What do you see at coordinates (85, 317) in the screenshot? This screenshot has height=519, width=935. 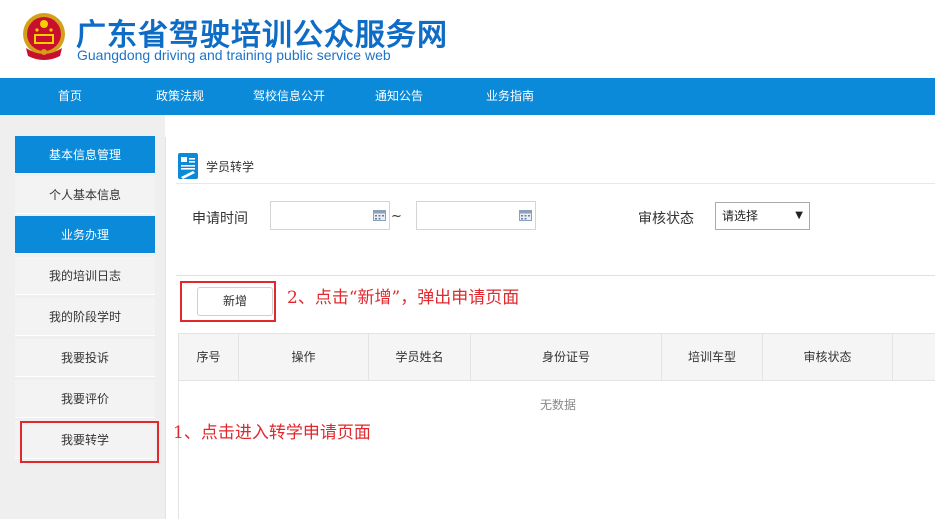 I see `sidebar-item-stage-hours: 我的阶段学时` at bounding box center [85, 317].